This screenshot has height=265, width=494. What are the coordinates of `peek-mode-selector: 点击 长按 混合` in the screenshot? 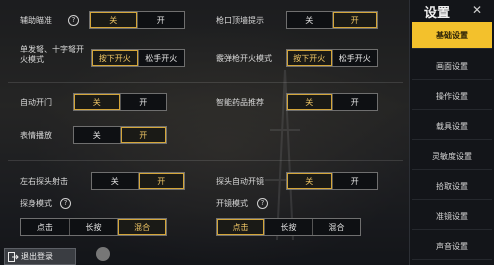 It's located at (93, 227).